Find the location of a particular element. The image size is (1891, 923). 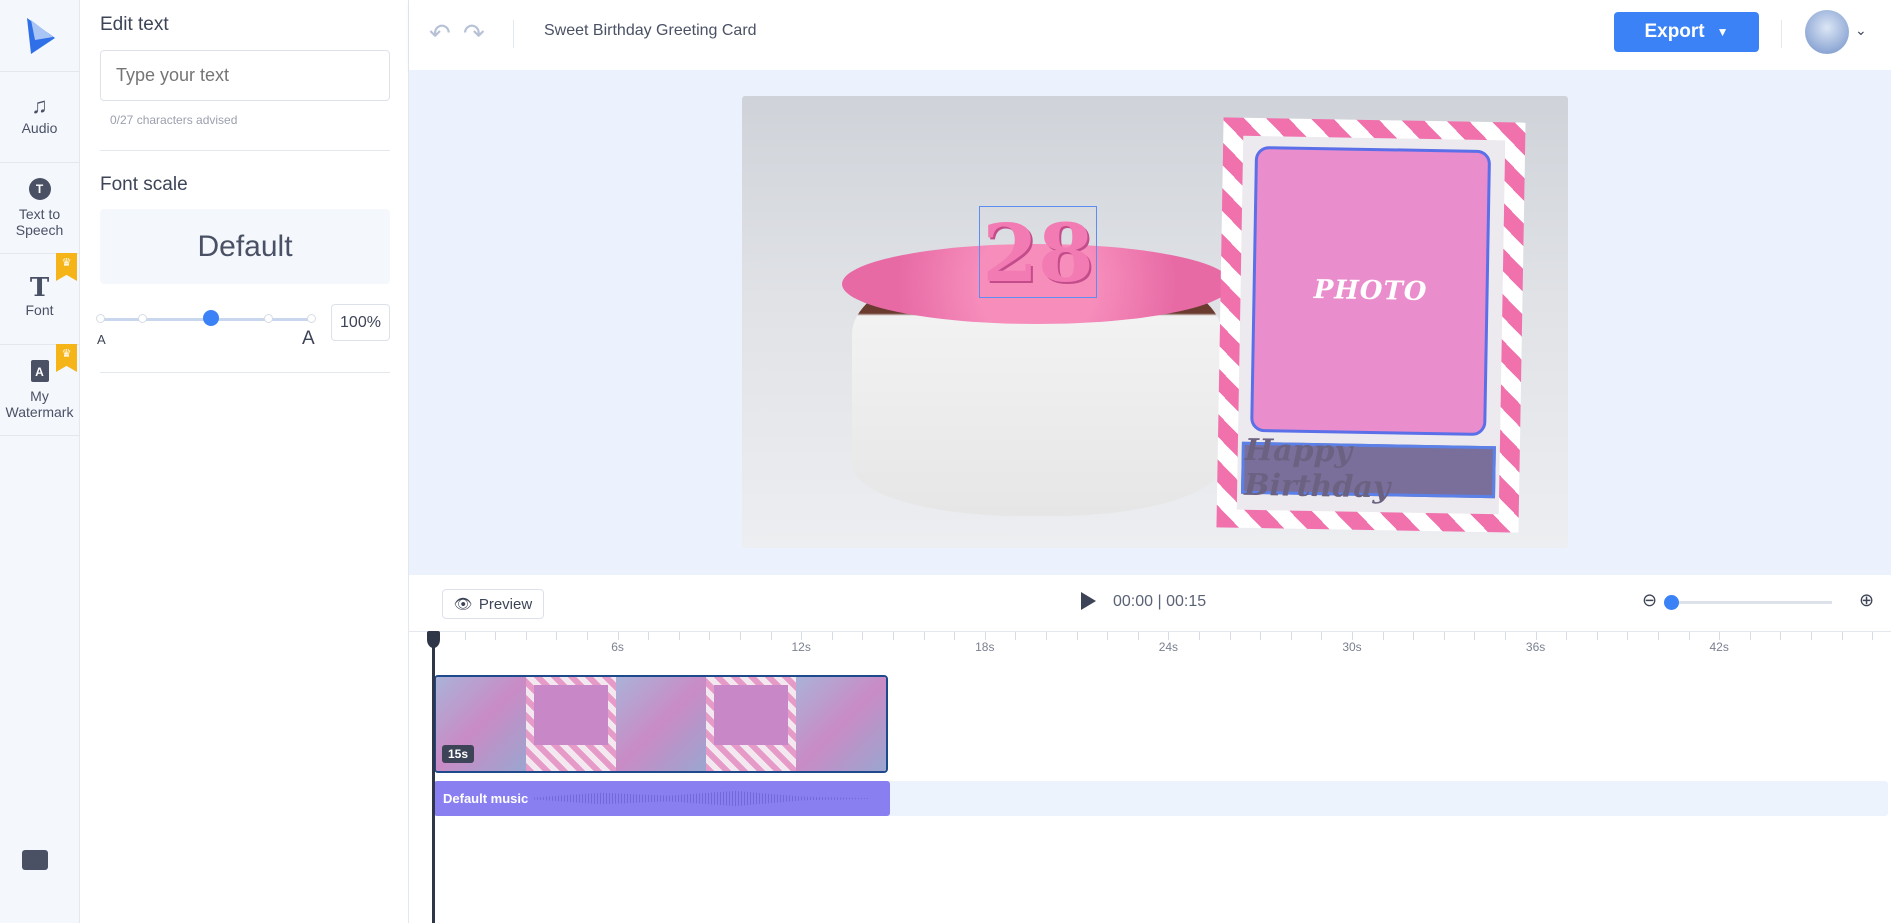

rail-item-font: ♛ T Font is located at coordinates (39, 299).